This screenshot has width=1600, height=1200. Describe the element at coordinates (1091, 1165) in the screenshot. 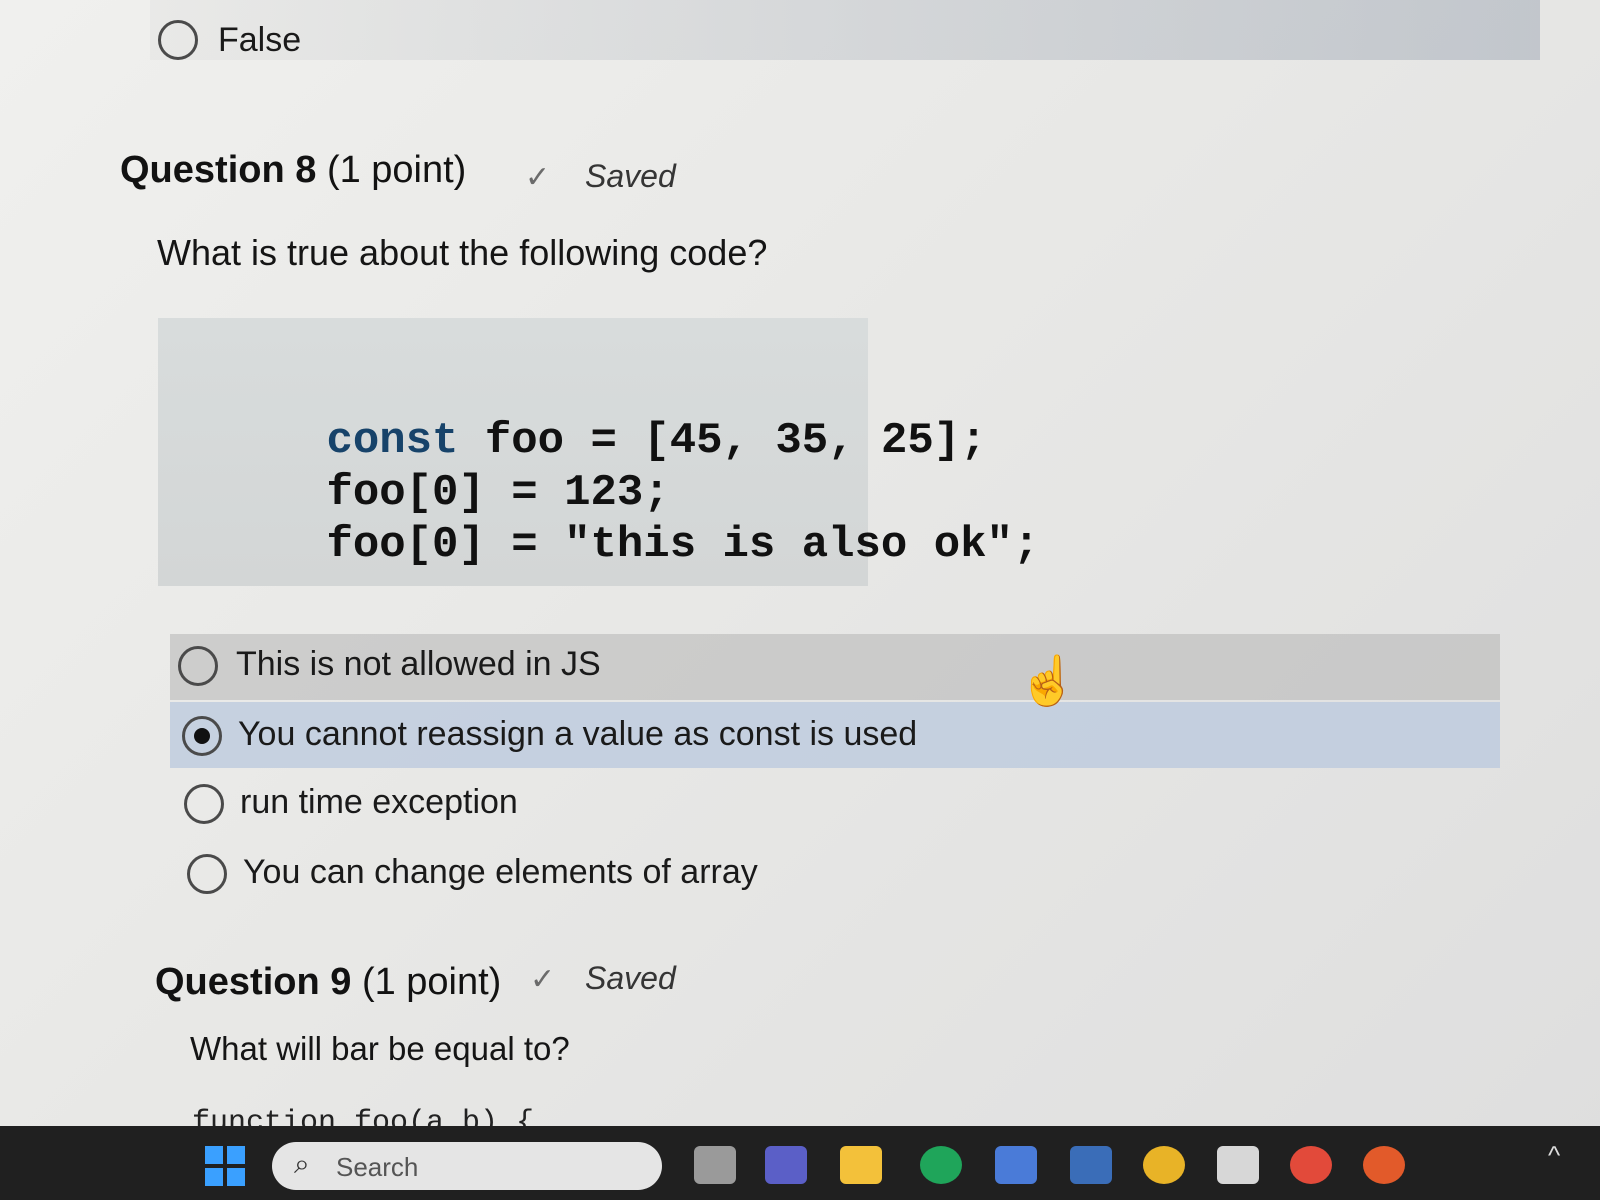

I see `mcafee-icon` at that location.